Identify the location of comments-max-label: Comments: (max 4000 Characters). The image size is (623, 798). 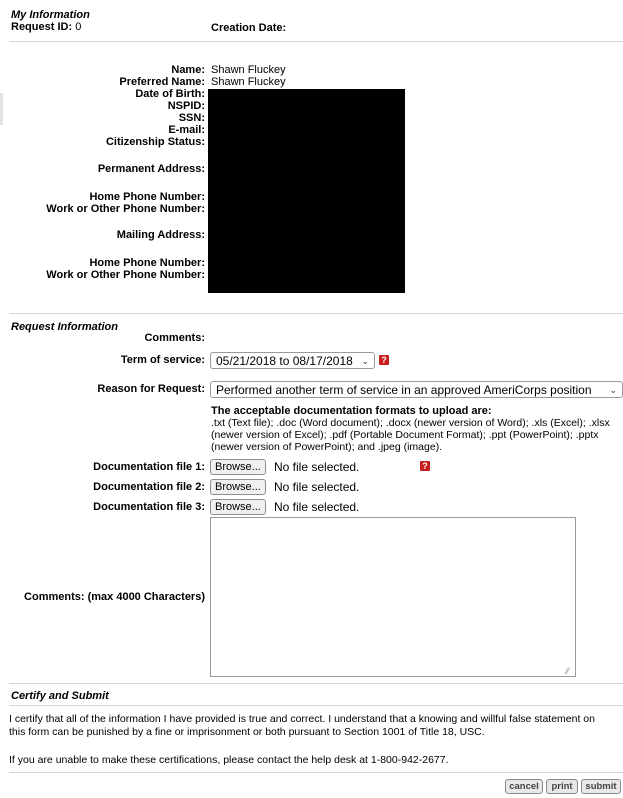
(114, 597).